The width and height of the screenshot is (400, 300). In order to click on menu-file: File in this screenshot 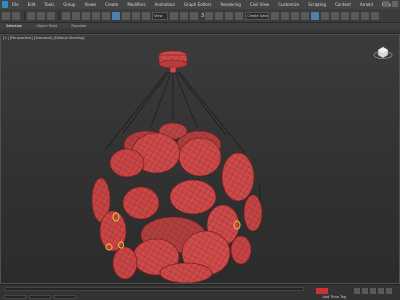, I will do `click(15, 4)`.